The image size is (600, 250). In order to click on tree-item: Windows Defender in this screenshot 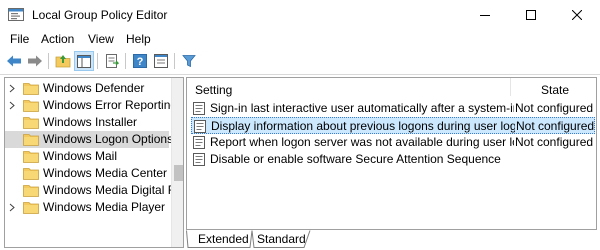, I will do `click(87, 88)`.